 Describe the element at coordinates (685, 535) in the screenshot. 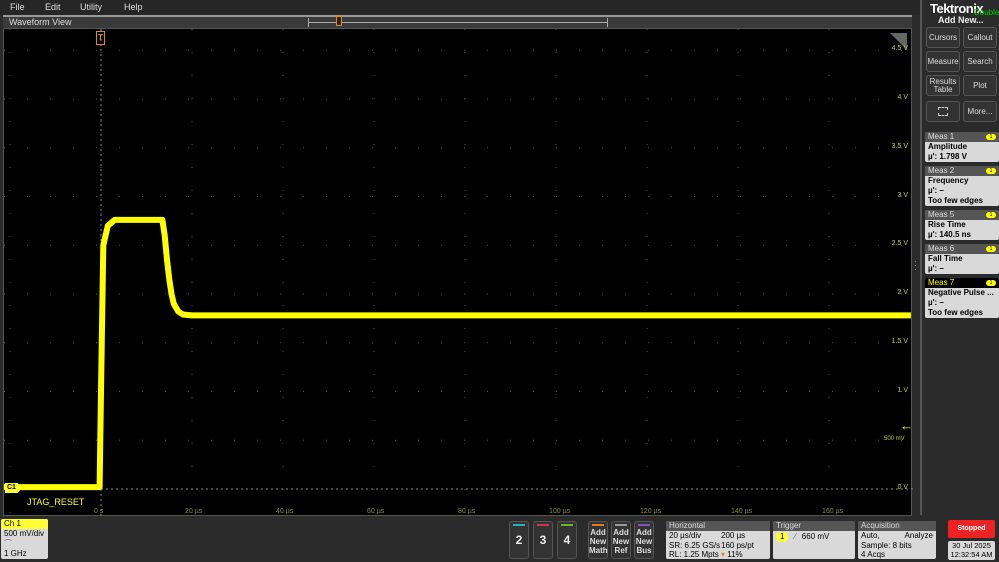

I see `horizontal-scale: 20 µs/div` at that location.